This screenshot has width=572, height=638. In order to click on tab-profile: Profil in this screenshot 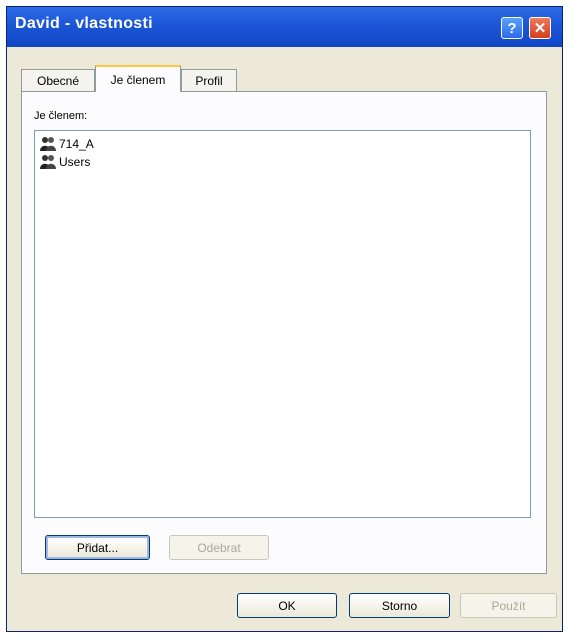, I will do `click(209, 80)`.